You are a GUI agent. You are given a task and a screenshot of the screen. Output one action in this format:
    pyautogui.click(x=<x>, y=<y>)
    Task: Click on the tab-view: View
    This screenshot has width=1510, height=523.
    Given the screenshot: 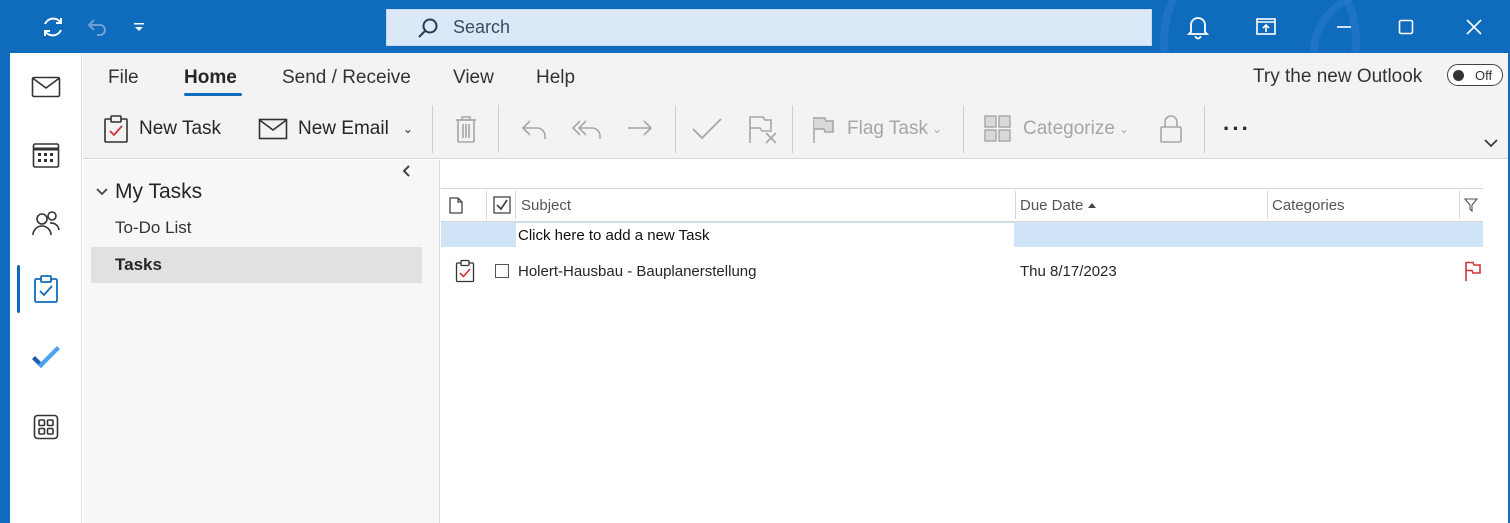 What is the action you would take?
    pyautogui.click(x=473, y=78)
    